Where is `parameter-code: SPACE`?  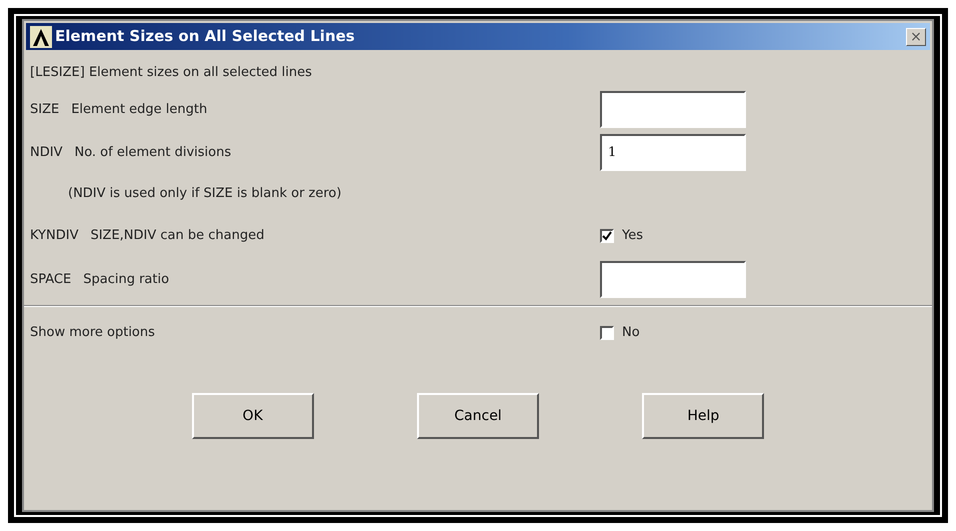
parameter-code: SPACE is located at coordinates (51, 279).